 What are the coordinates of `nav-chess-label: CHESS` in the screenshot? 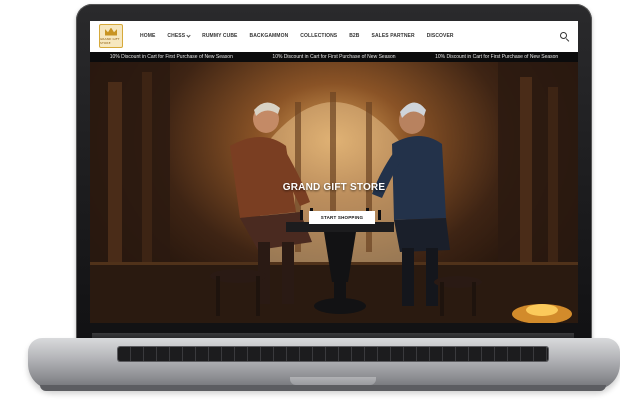 It's located at (176, 36).